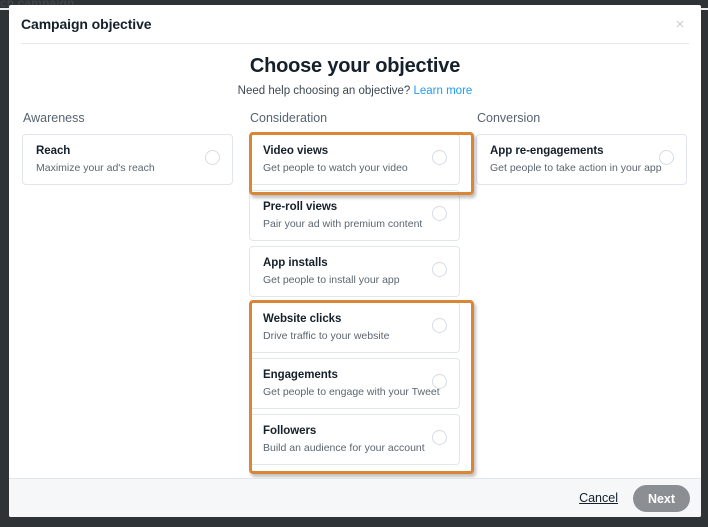 The width and height of the screenshot is (708, 527). What do you see at coordinates (290, 431) in the screenshot?
I see `objective-card-title: Followers` at bounding box center [290, 431].